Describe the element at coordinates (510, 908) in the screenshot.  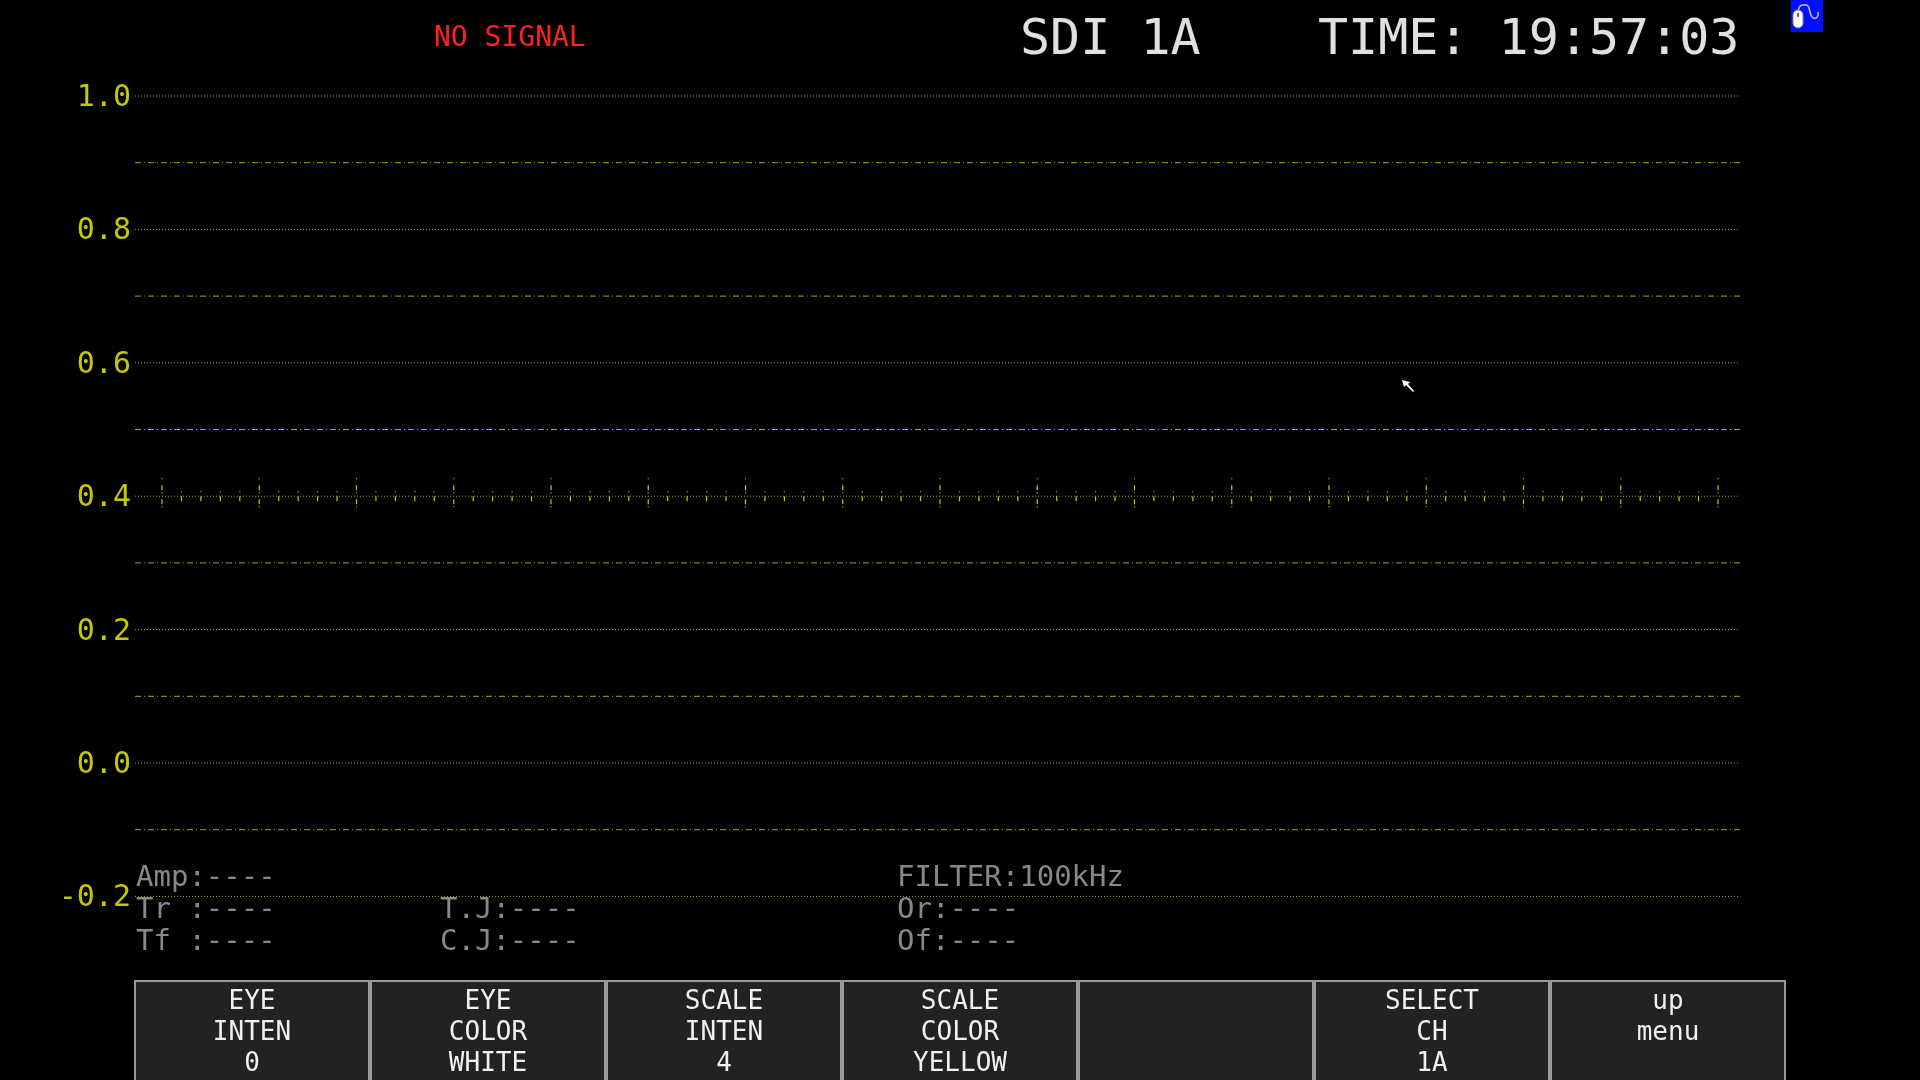
I see `measurement-readout: T.J:----` at that location.